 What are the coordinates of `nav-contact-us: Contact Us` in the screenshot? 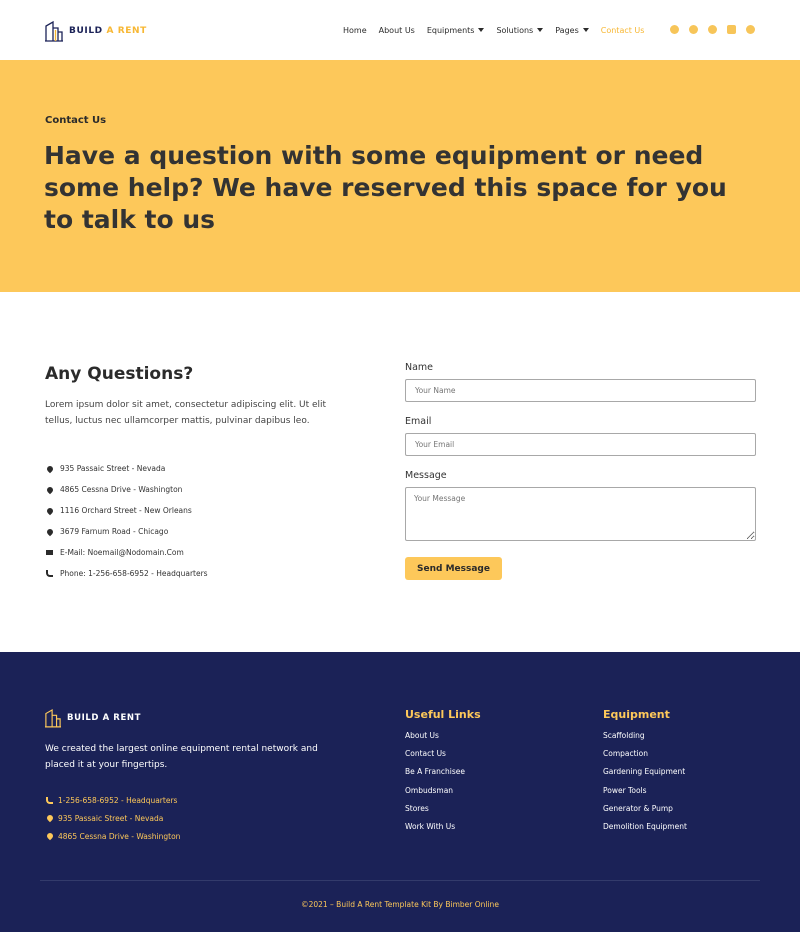 It's located at (623, 30).